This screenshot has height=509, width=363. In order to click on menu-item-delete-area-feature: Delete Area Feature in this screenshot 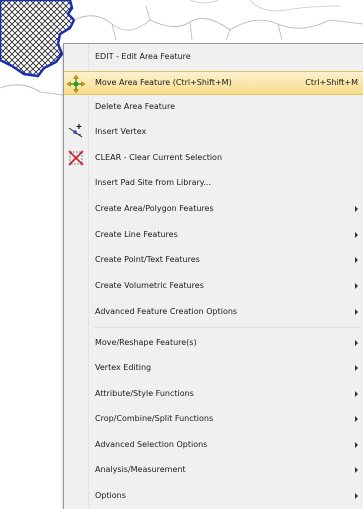, I will do `click(213, 107)`.